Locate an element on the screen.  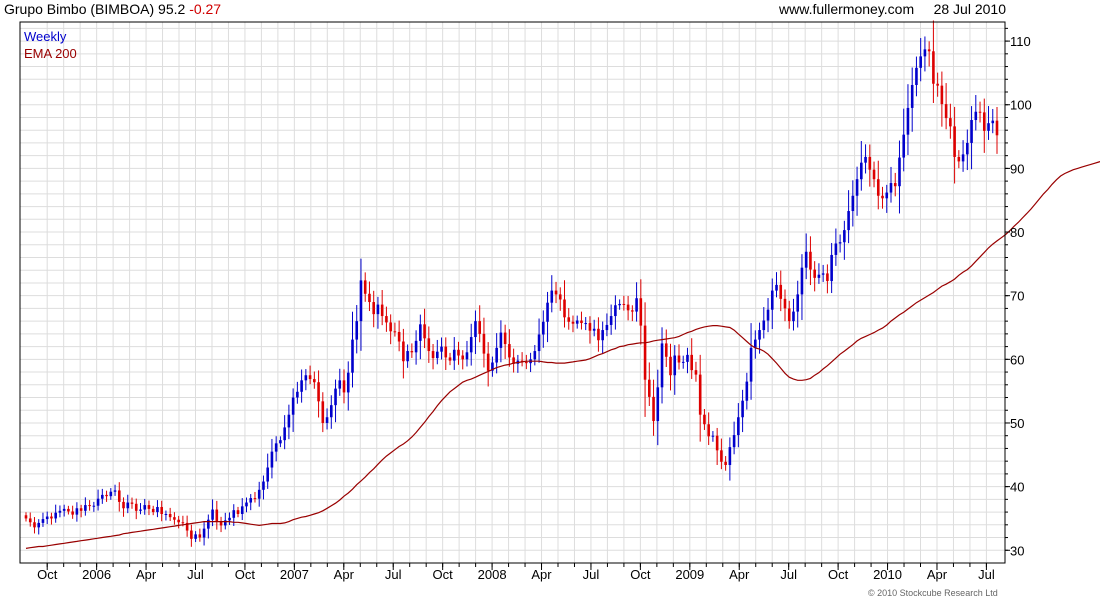
y-tick-label: 50 is located at coordinates (1017, 423).